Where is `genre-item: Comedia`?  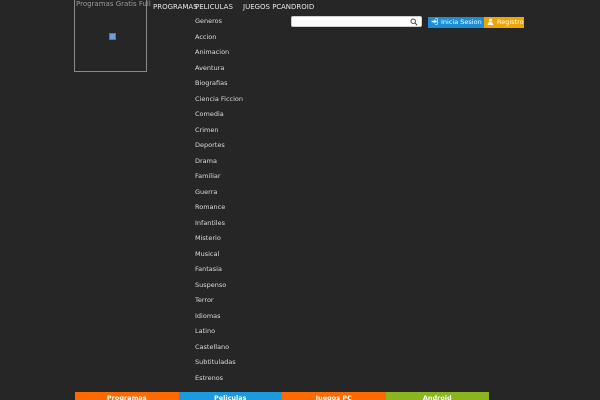
genre-item: Comedia is located at coordinates (219, 118).